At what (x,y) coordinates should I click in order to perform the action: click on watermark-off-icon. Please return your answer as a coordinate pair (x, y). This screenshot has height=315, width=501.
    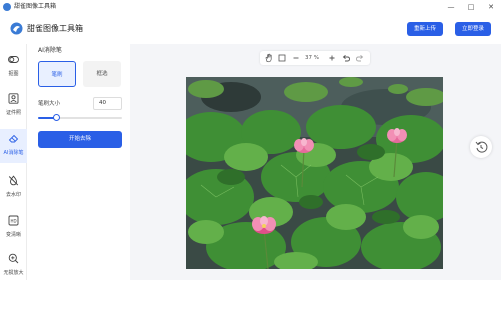
    Looking at the image, I should click on (13, 180).